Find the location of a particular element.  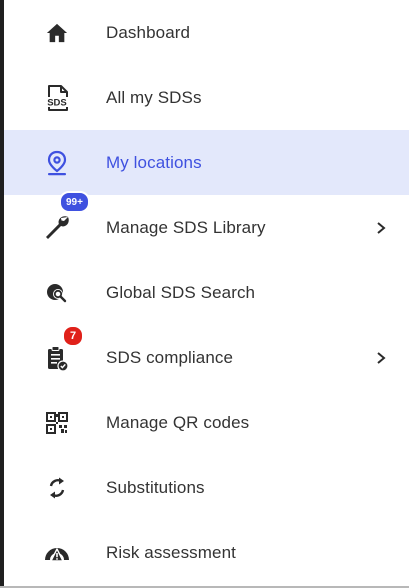

nav-item-manage-sds-library: 99+ Manage SDS Library is located at coordinates (206, 225).